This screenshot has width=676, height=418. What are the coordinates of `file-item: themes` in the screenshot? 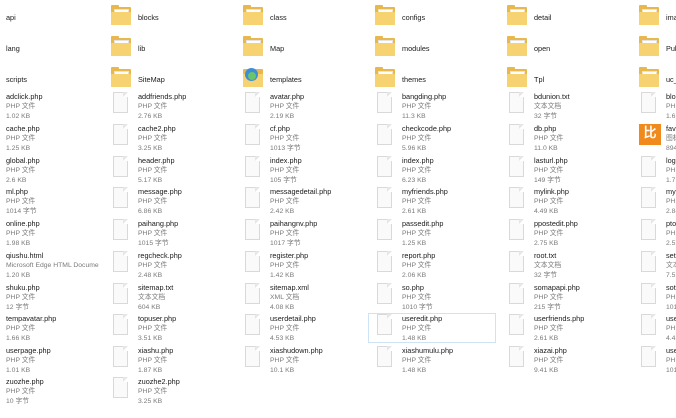 It's located at (432, 79).